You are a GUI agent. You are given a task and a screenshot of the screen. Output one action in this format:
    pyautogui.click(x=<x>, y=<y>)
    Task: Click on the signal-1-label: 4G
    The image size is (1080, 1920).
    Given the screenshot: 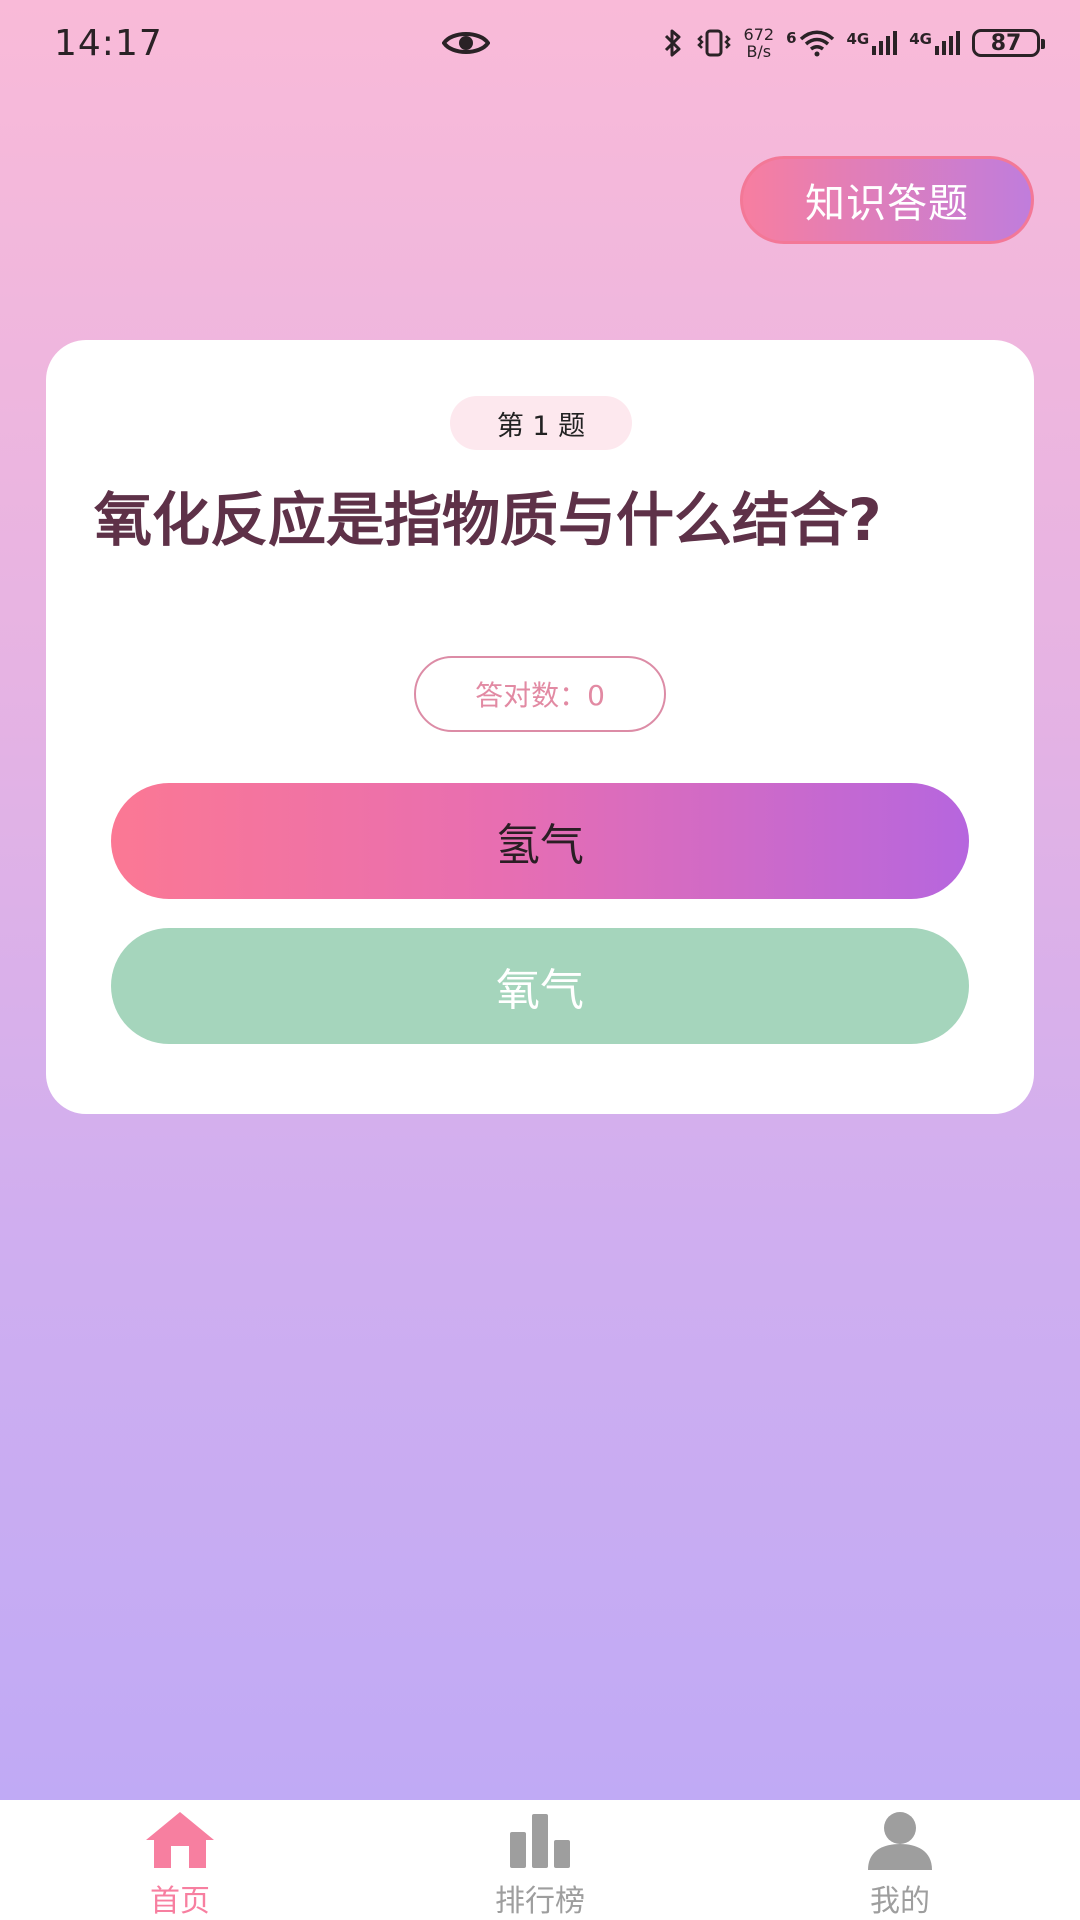 What is the action you would take?
    pyautogui.click(x=858, y=39)
    